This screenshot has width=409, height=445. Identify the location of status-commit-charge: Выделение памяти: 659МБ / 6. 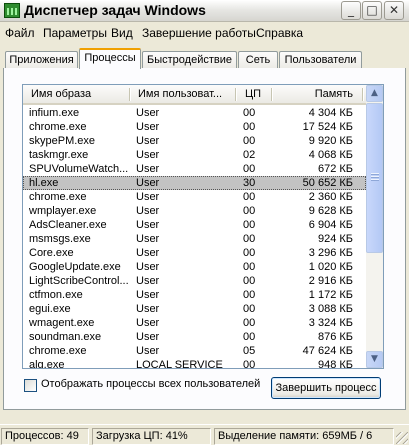
(304, 436).